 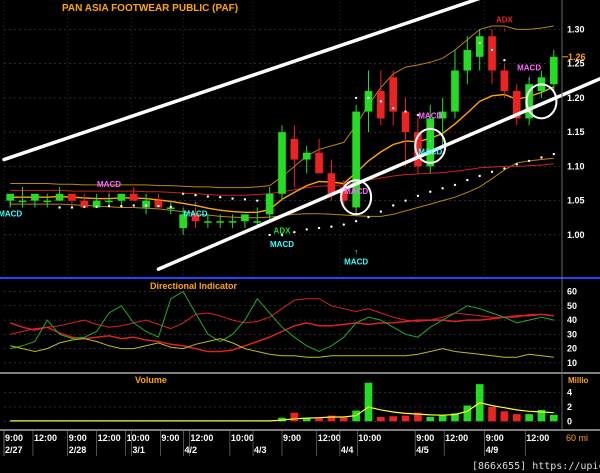 What do you see at coordinates (260, 450) in the screenshot?
I see `time-label: 4/3` at bounding box center [260, 450].